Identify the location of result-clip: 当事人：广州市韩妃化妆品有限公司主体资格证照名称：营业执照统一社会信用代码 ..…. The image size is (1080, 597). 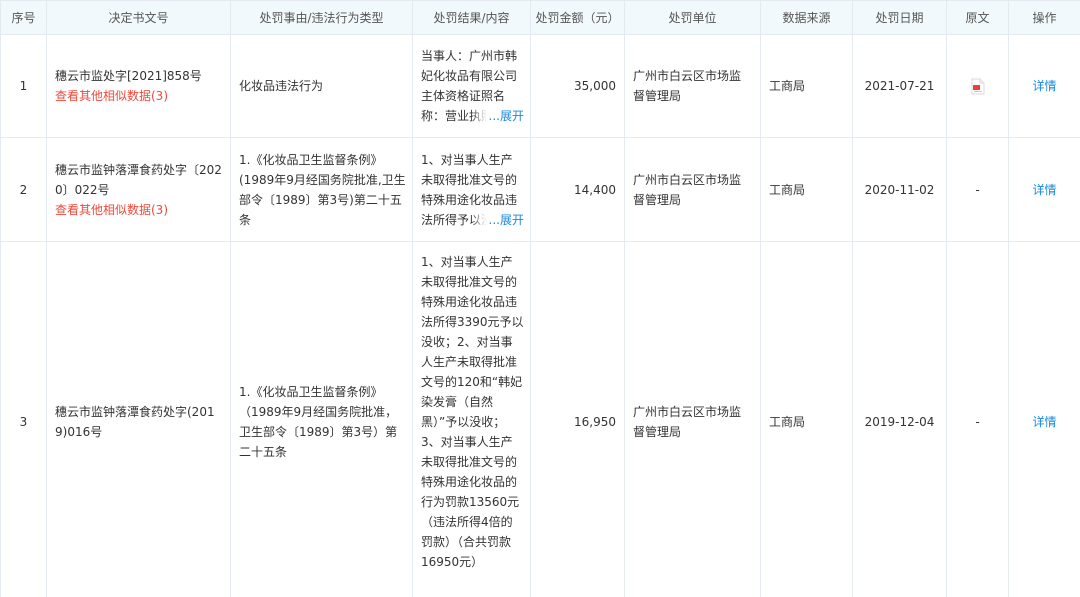
(472, 86).